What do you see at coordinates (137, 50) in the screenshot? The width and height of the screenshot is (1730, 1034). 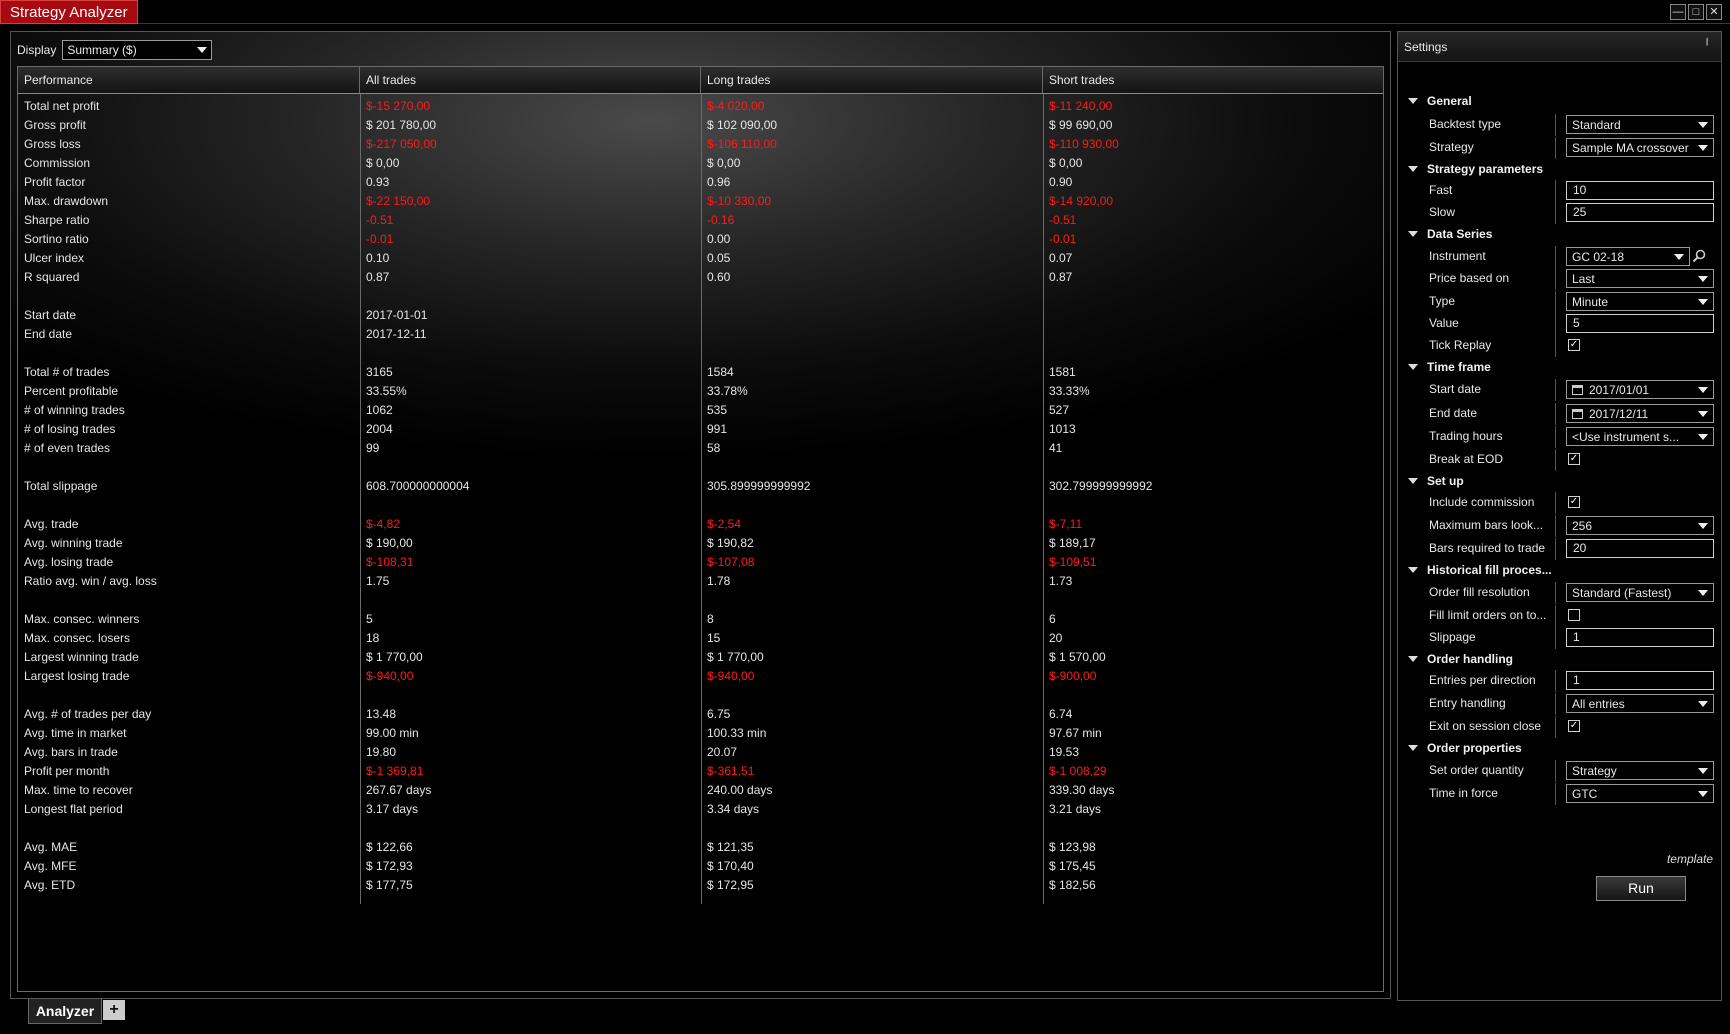 I see `display-select: Summary ($)` at bounding box center [137, 50].